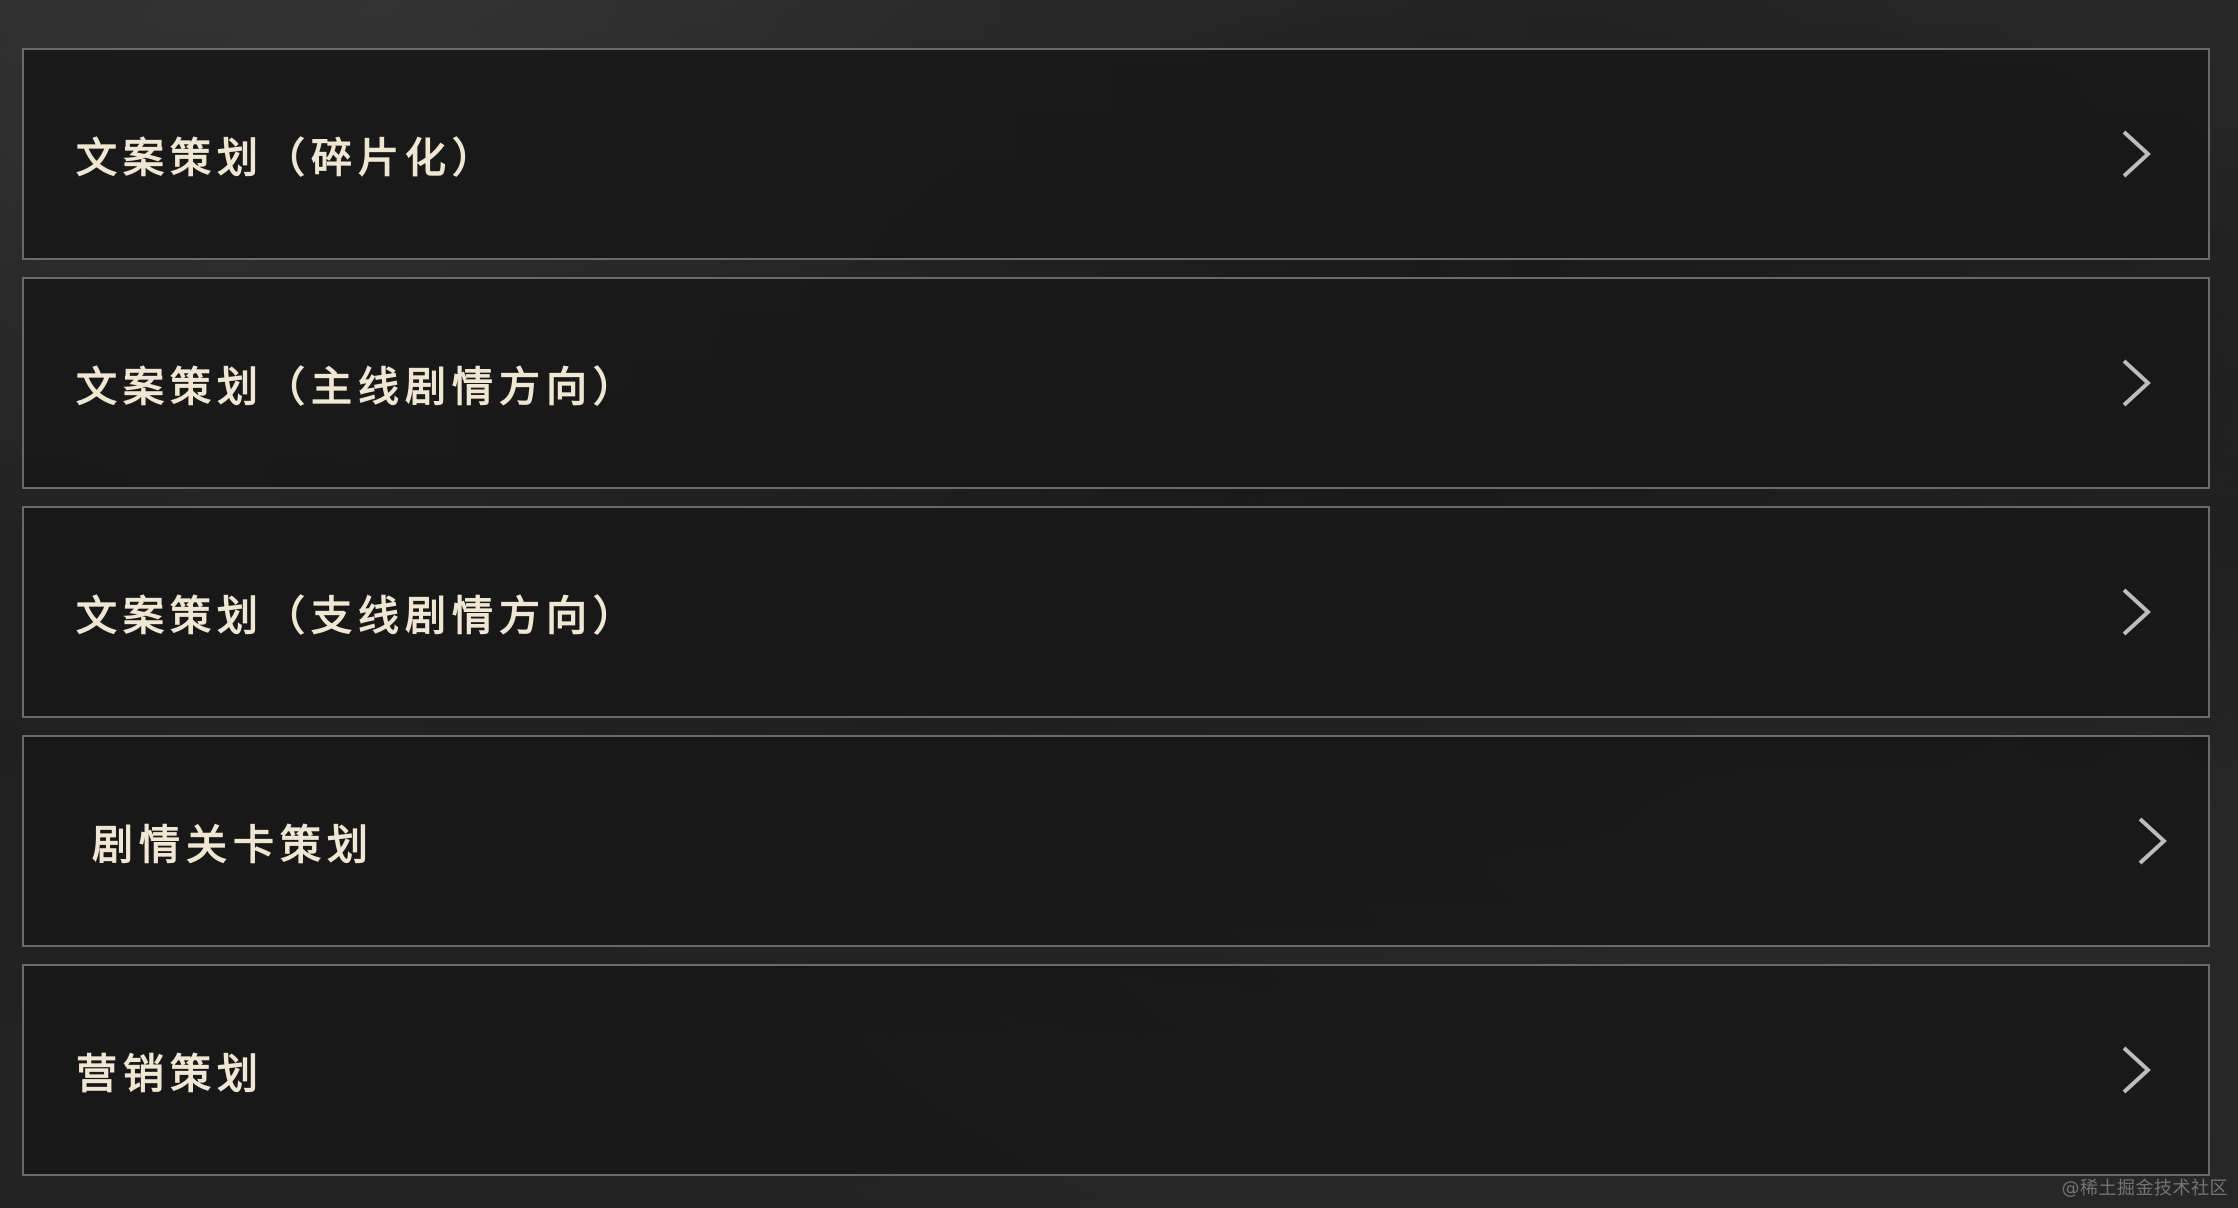 This screenshot has height=1208, width=2238. Describe the element at coordinates (358, 387) in the screenshot. I see `menu-item-label: 文案策划（主线剧情方向）` at that location.